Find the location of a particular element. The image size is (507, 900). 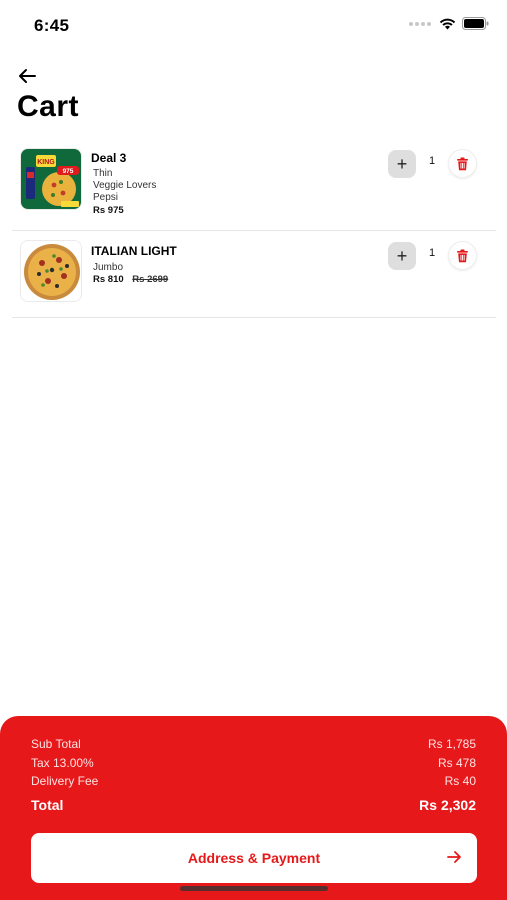

status-icons is located at coordinates (449, 23).